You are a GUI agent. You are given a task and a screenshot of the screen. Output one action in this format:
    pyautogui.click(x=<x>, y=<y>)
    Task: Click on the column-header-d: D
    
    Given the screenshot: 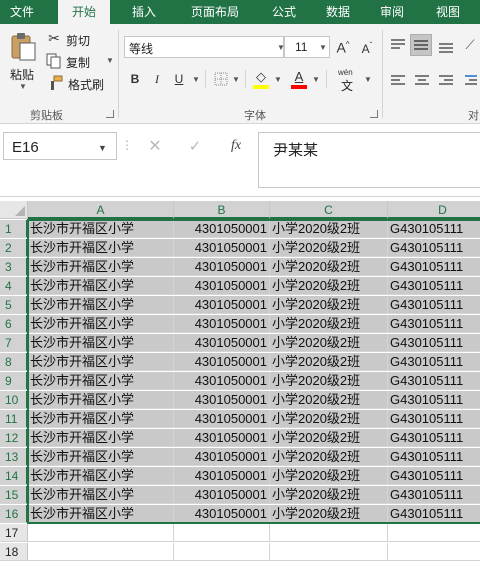 What is the action you would take?
    pyautogui.click(x=434, y=210)
    